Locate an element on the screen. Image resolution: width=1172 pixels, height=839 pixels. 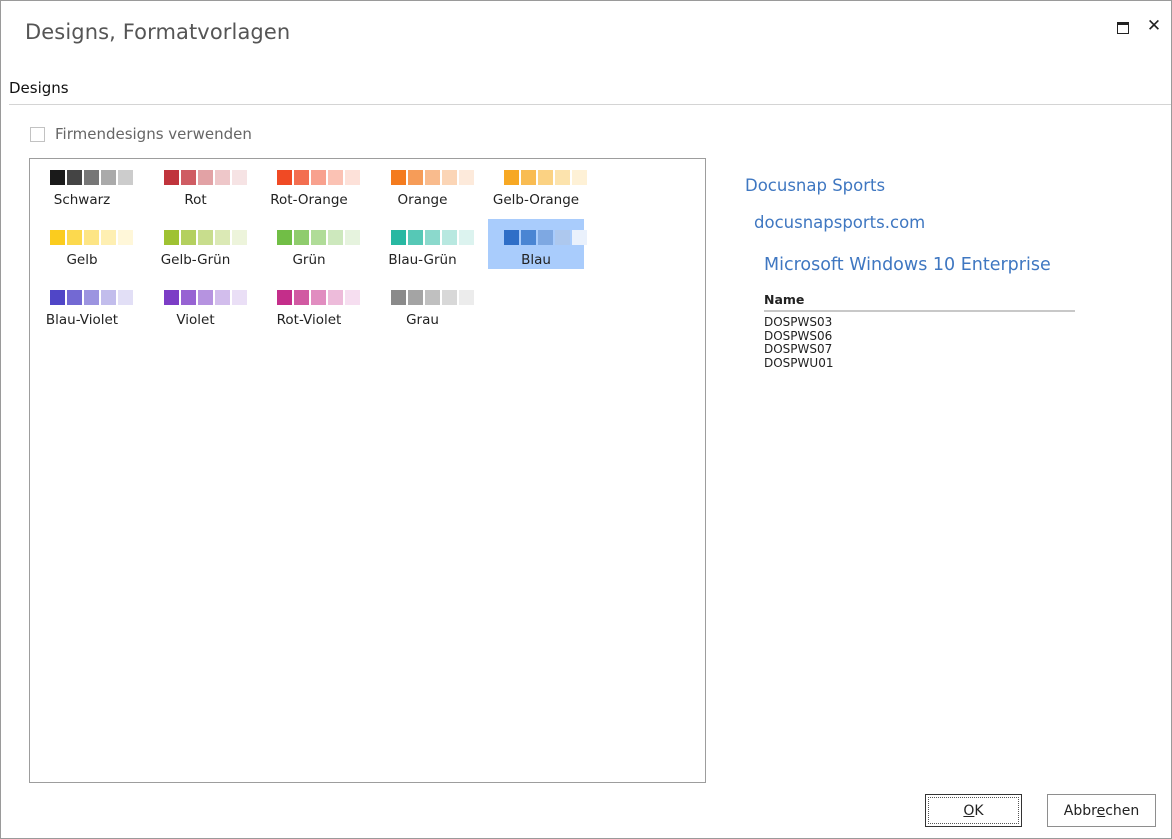
design-tile-blau: Blau is located at coordinates (537, 244).